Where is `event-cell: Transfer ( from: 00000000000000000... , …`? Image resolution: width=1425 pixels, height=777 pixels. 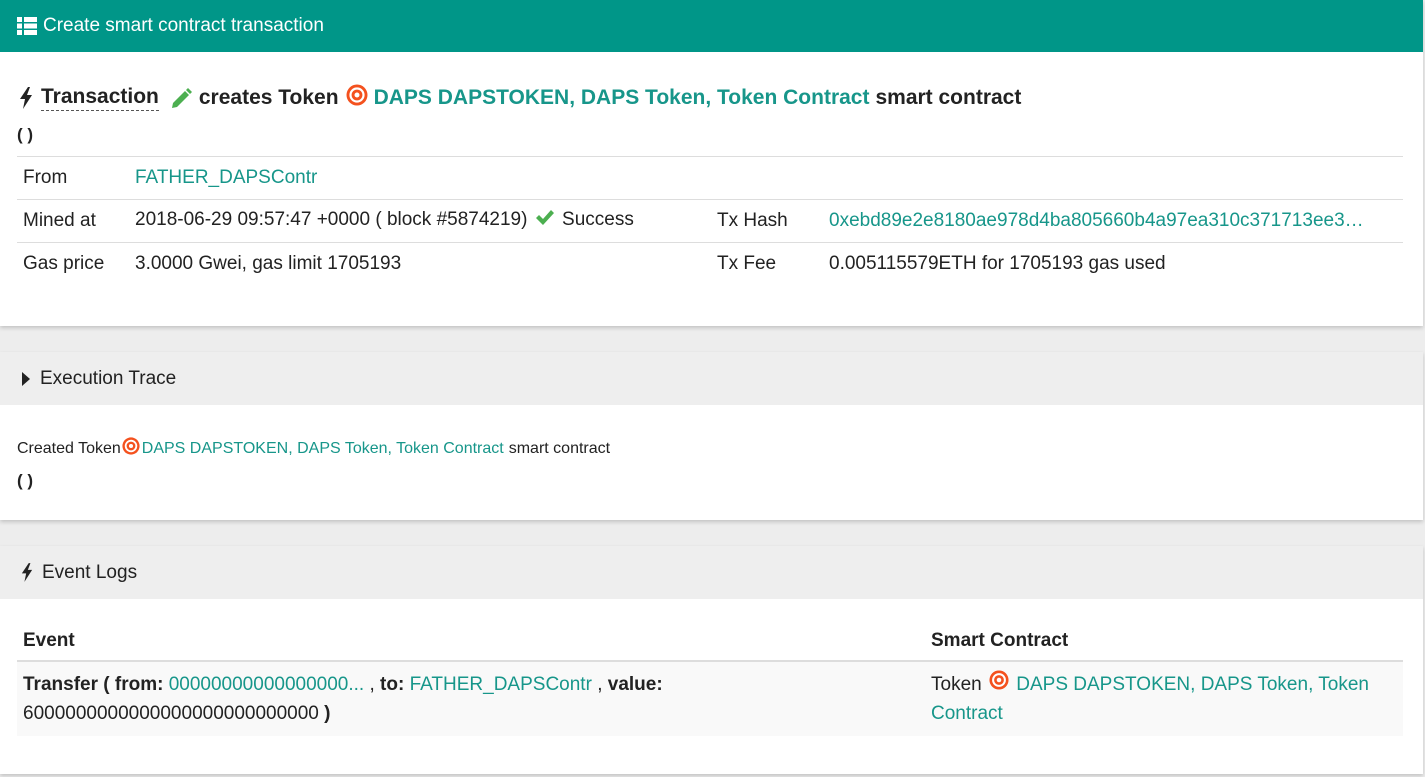
event-cell: Transfer ( from: 00000000000000000... , … is located at coordinates (471, 699).